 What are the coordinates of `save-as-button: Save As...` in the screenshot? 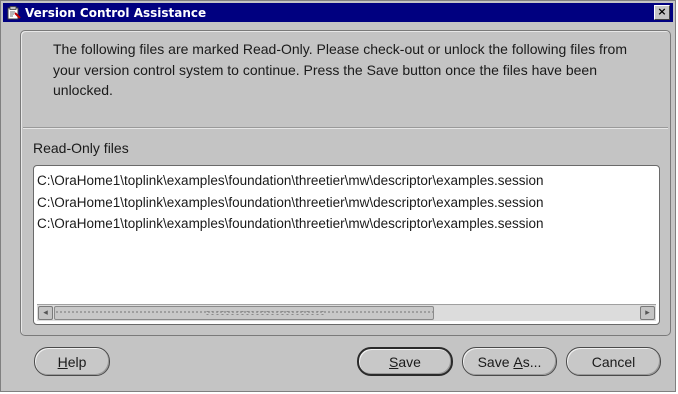 It's located at (509, 361).